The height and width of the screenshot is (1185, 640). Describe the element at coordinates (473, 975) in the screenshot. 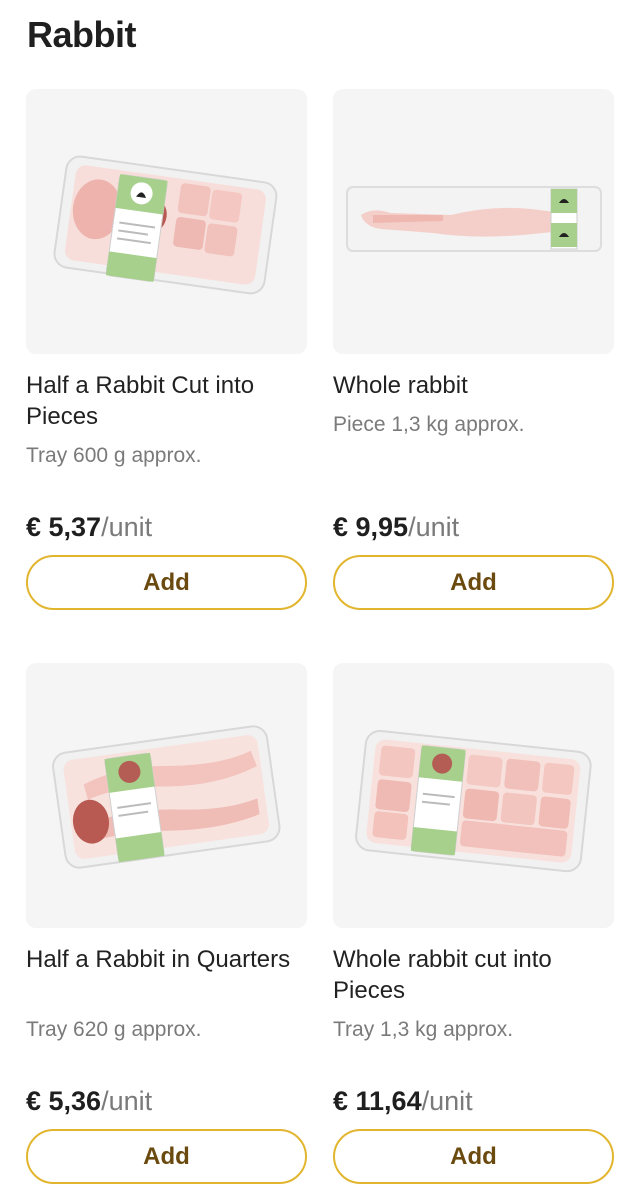

I see `product-name: Whole rabbit cut into Pieces` at that location.